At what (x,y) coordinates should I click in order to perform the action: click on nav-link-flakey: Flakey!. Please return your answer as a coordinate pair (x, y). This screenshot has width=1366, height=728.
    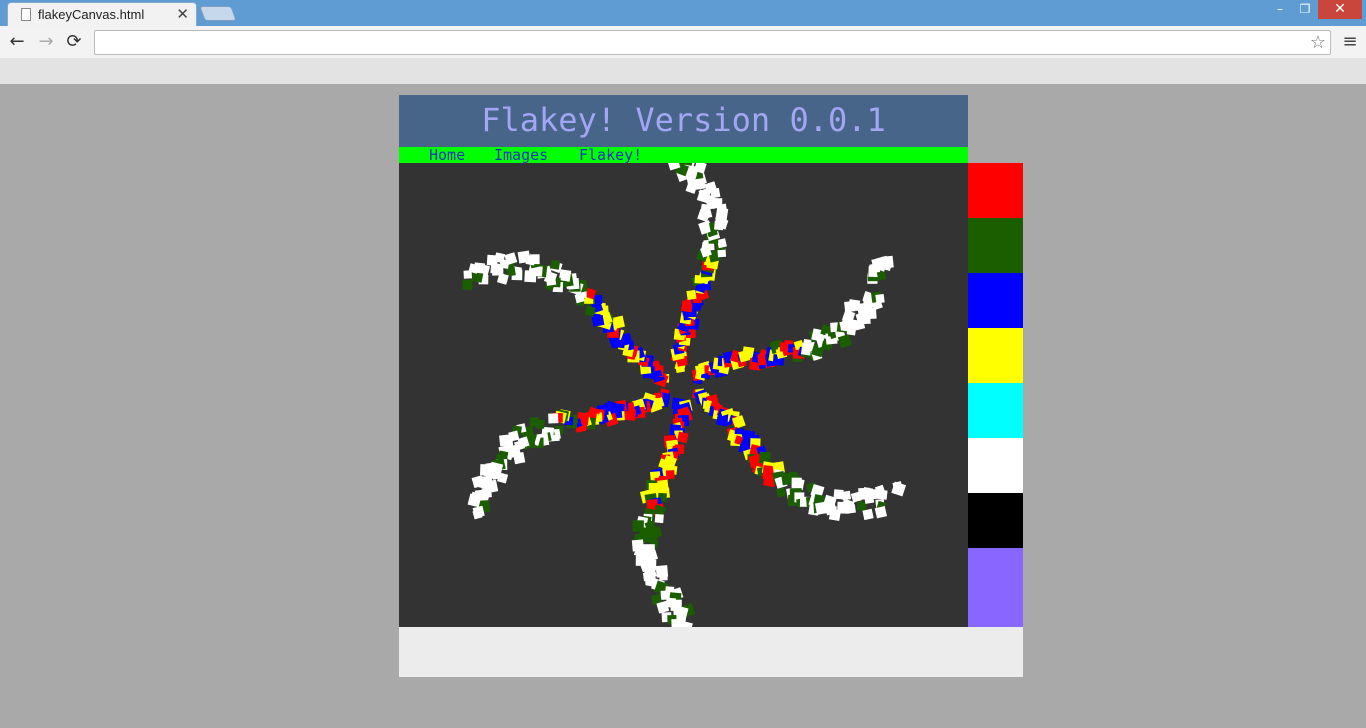
    Looking at the image, I should click on (610, 155).